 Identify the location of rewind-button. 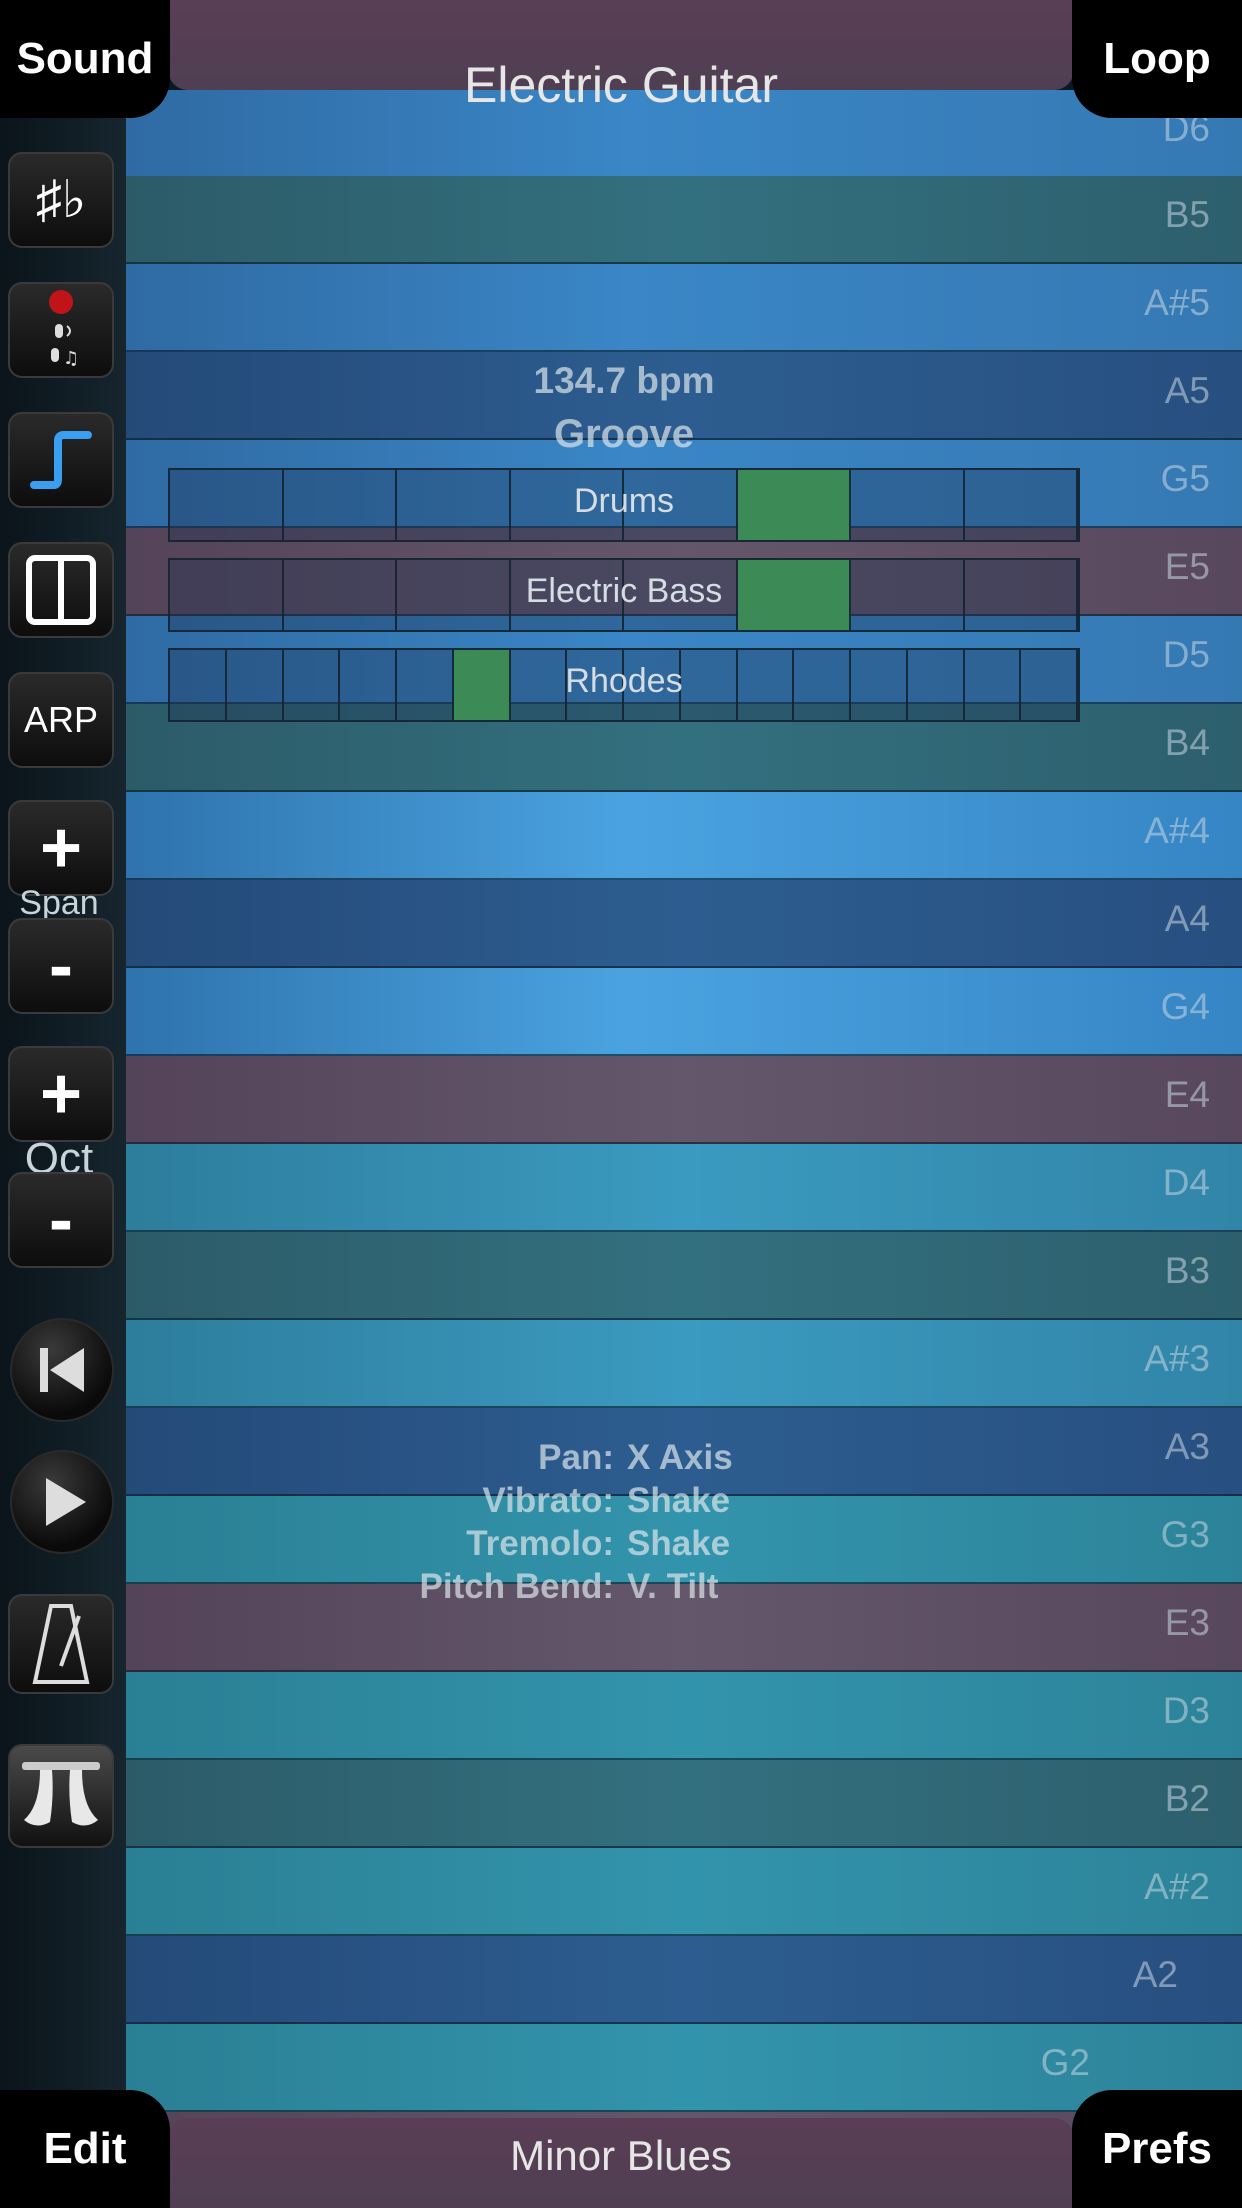
(62, 1370).